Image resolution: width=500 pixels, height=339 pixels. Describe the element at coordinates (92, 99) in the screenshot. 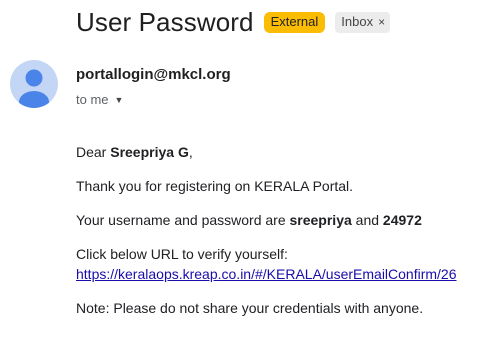

I see `recipient-label: to me` at that location.